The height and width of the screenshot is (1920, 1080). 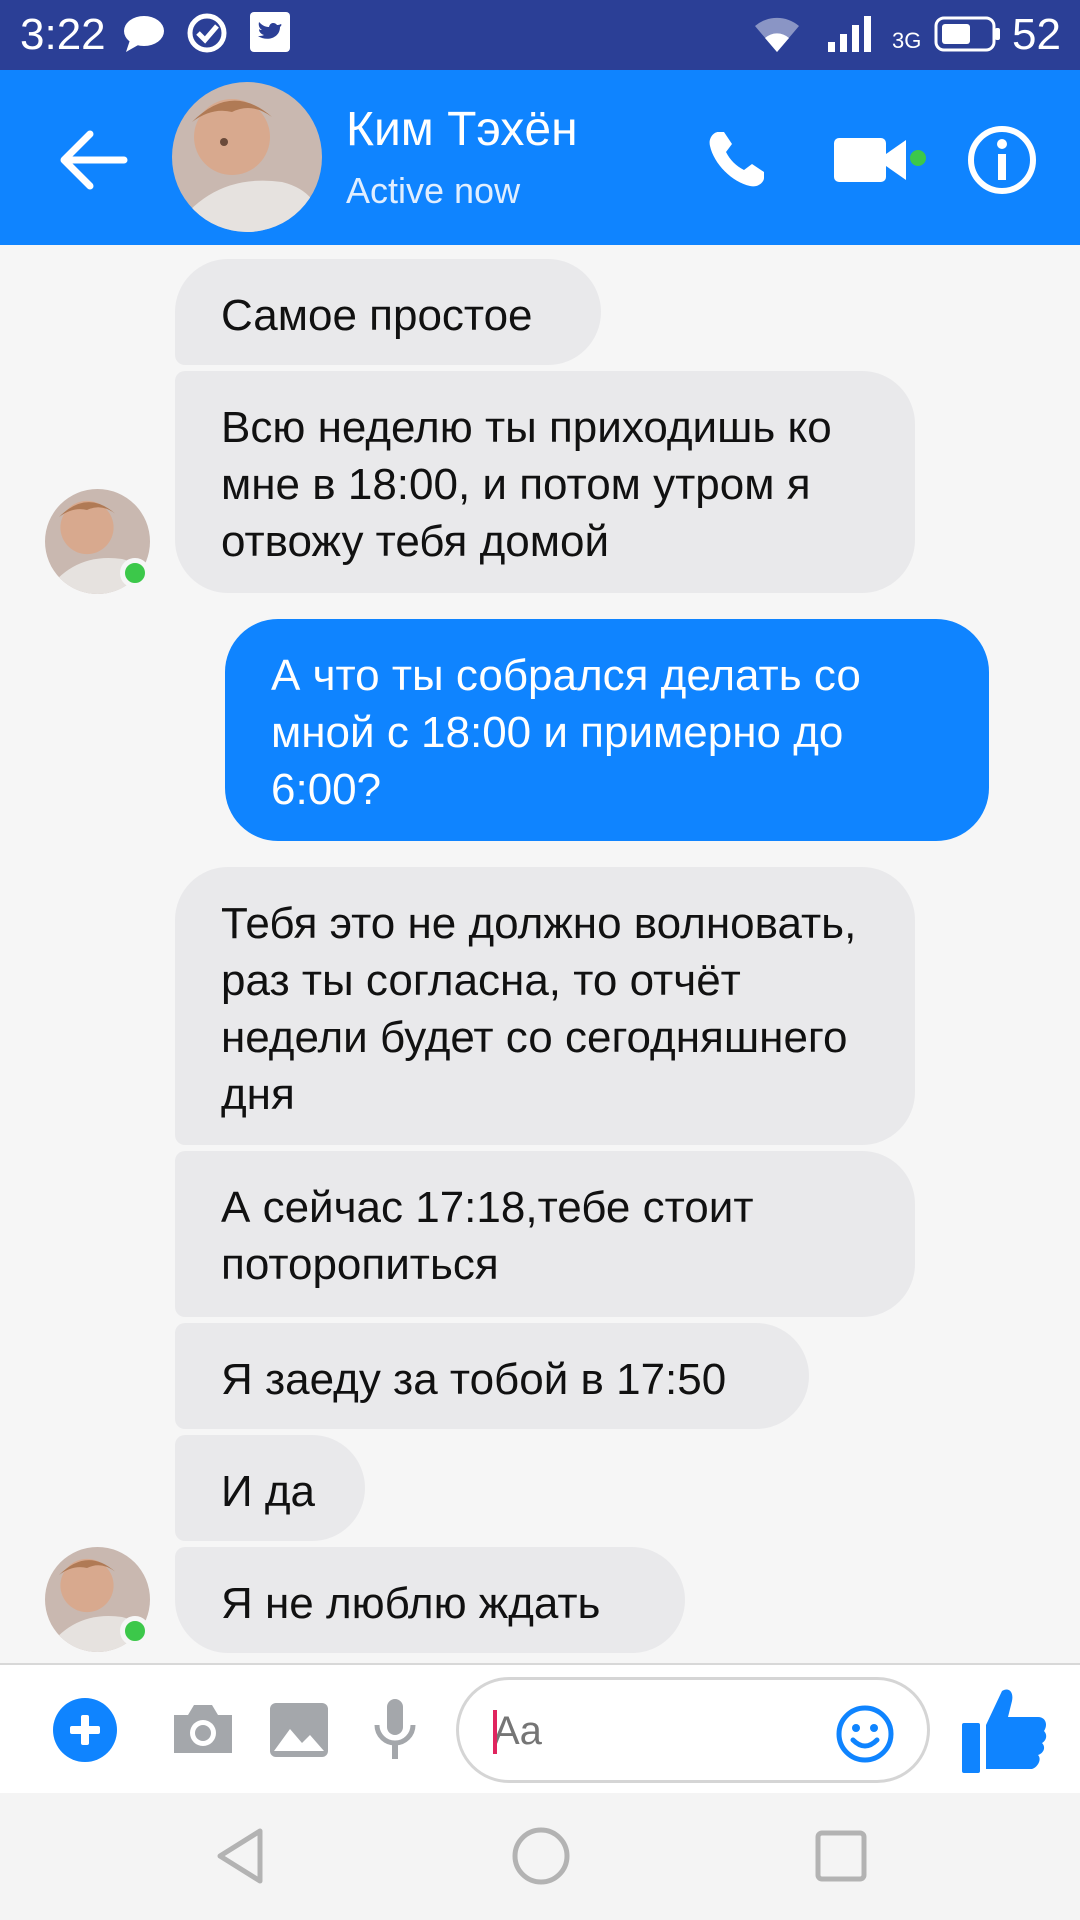 What do you see at coordinates (207, 33) in the screenshot?
I see `check-circle-icon` at bounding box center [207, 33].